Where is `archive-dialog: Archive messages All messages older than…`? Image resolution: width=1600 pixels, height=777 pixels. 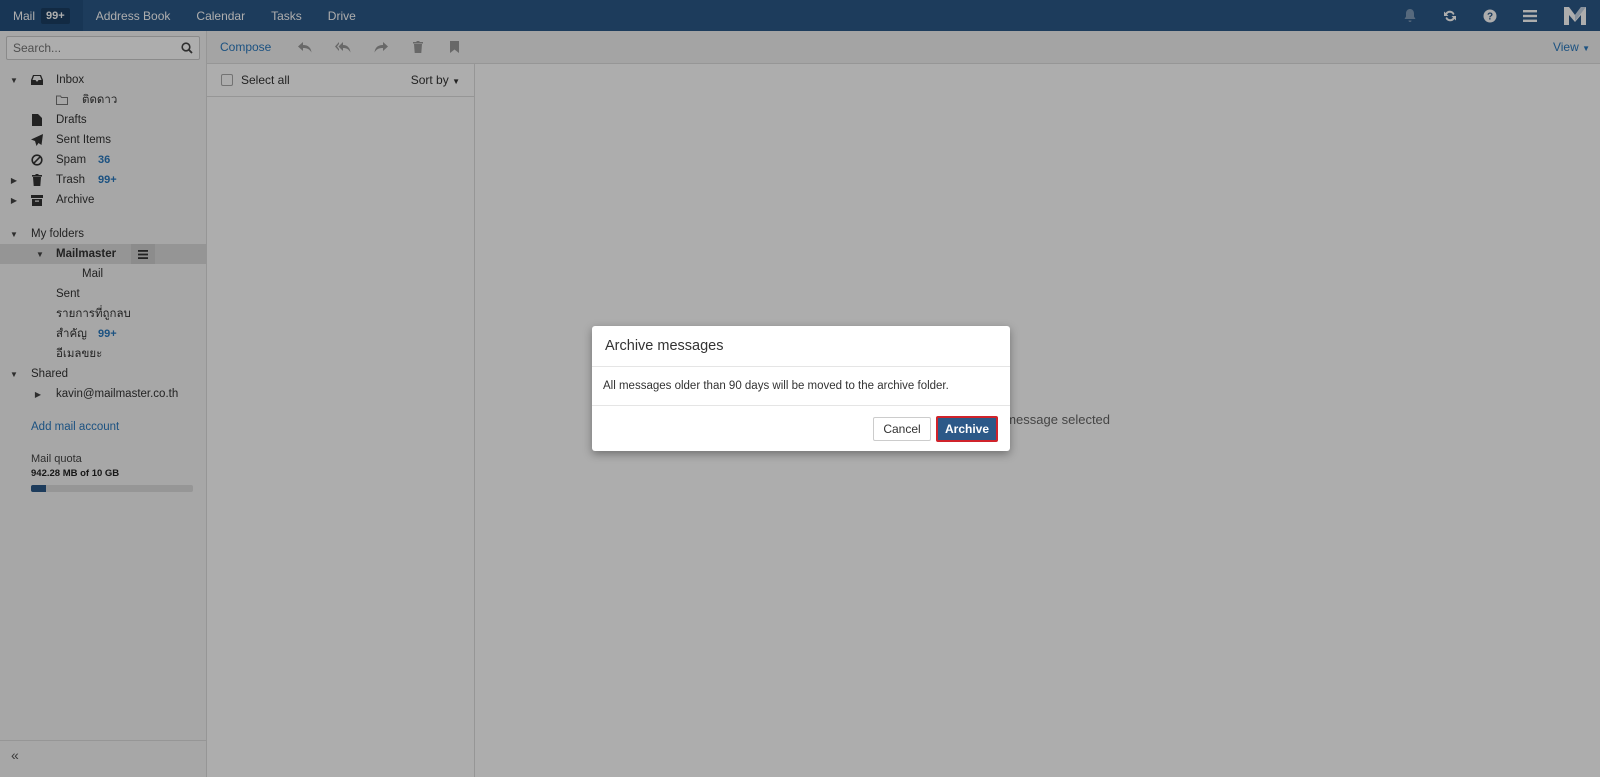
archive-dialog: Archive messages All messages older than… is located at coordinates (801, 388).